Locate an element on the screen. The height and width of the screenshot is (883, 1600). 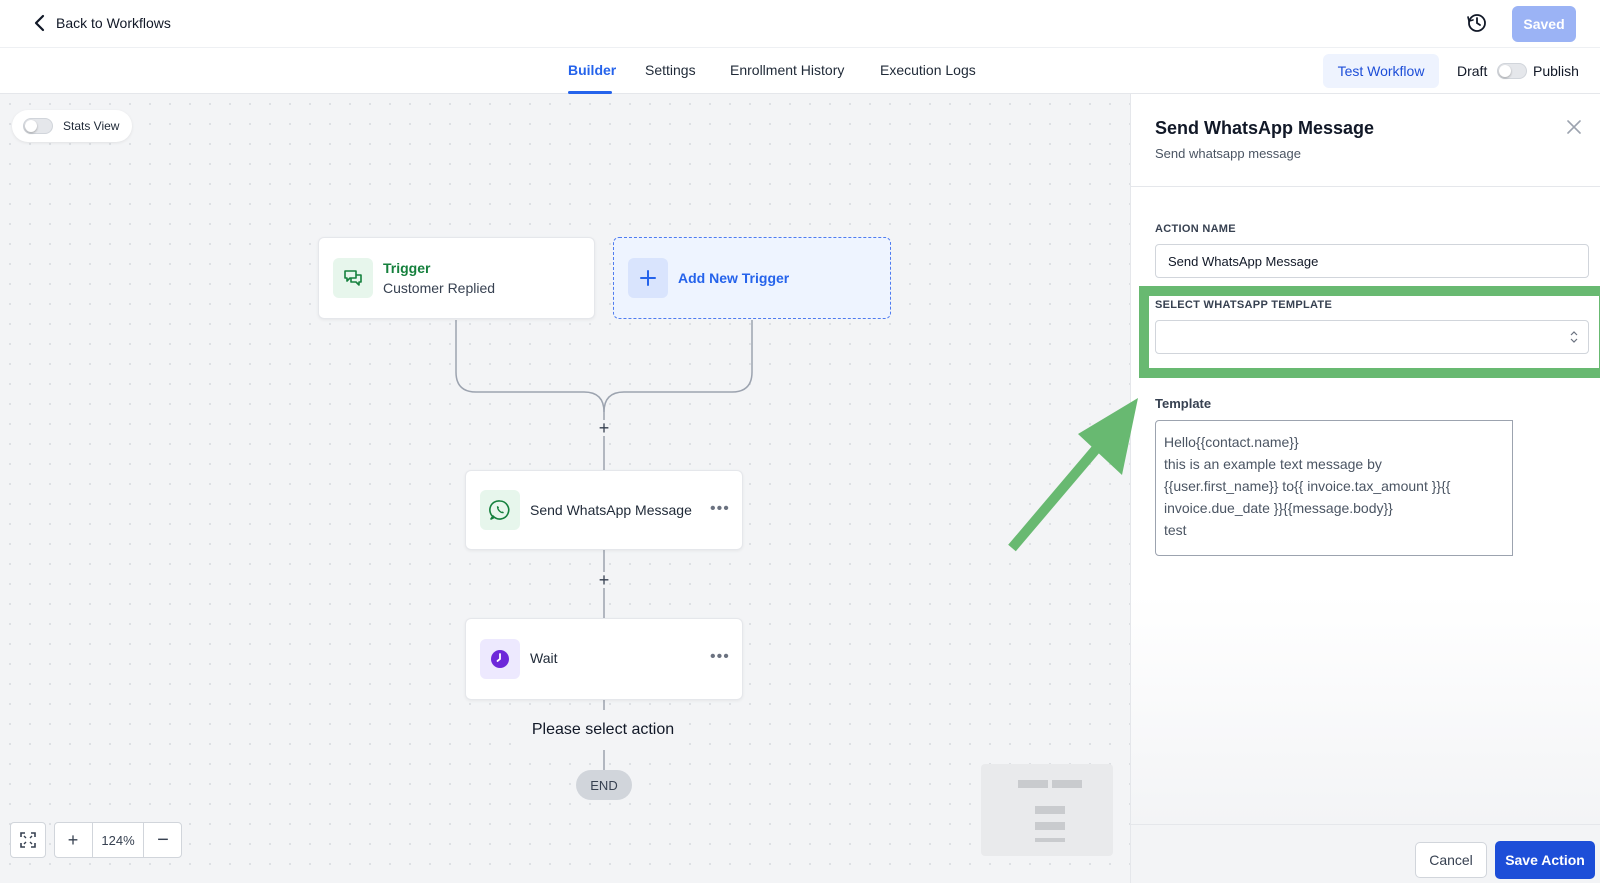
fit-view-button is located at coordinates (28, 840).